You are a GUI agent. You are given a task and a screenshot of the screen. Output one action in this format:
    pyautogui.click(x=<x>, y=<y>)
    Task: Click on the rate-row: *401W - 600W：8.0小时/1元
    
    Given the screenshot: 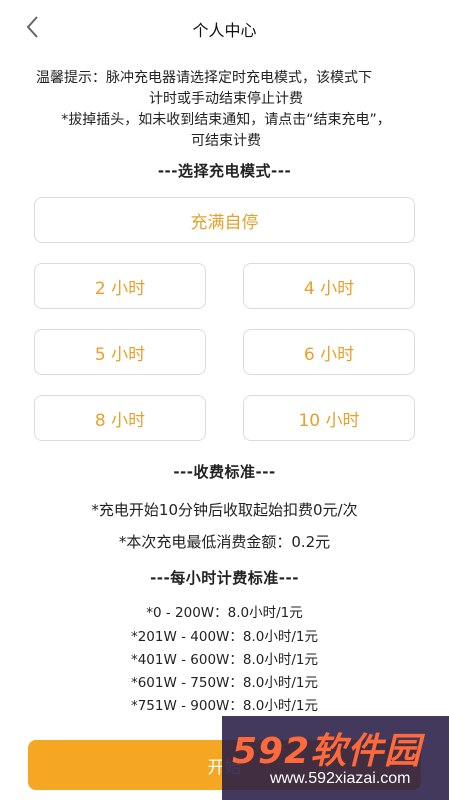 What is the action you would take?
    pyautogui.click(x=224, y=660)
    